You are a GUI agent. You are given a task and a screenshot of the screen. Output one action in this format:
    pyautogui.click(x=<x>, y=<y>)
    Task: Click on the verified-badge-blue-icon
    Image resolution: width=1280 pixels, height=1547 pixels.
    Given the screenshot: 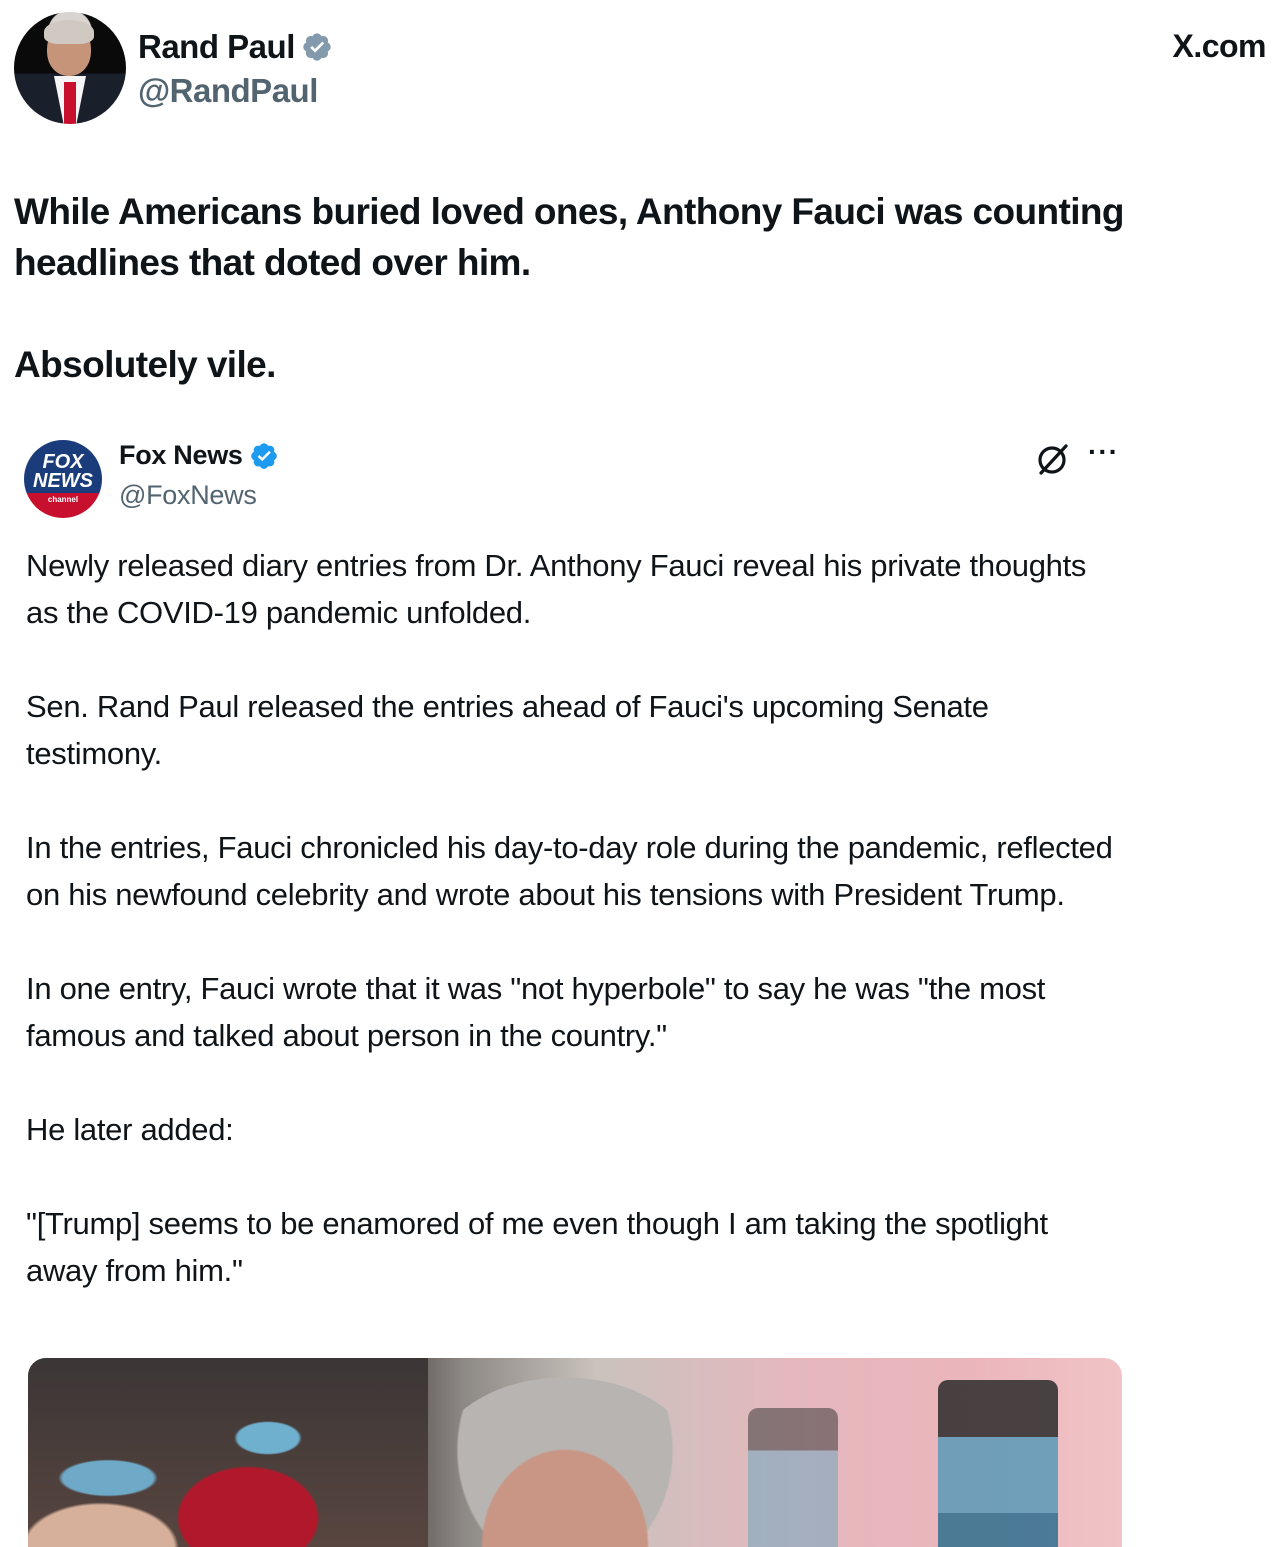 What is the action you would take?
    pyautogui.click(x=264, y=456)
    